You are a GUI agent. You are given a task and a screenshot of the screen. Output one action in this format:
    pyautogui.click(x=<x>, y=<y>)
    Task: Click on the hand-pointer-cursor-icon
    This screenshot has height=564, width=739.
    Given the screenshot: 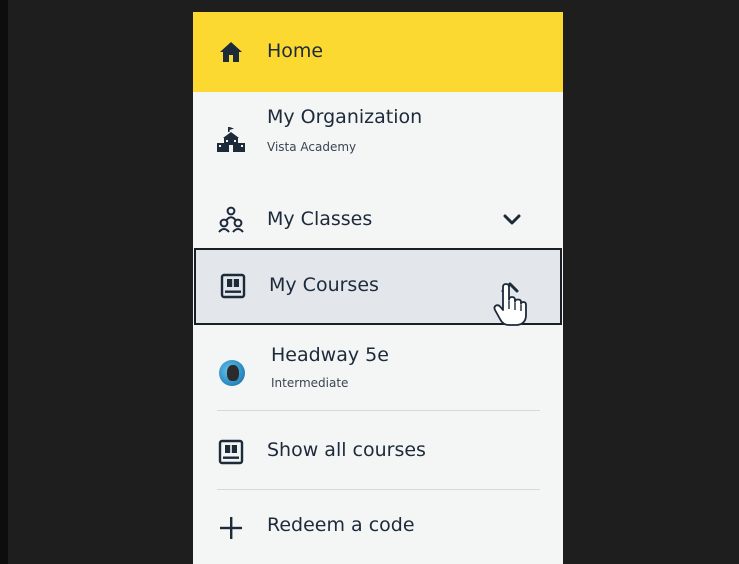 What is the action you would take?
    pyautogui.click(x=510, y=305)
    